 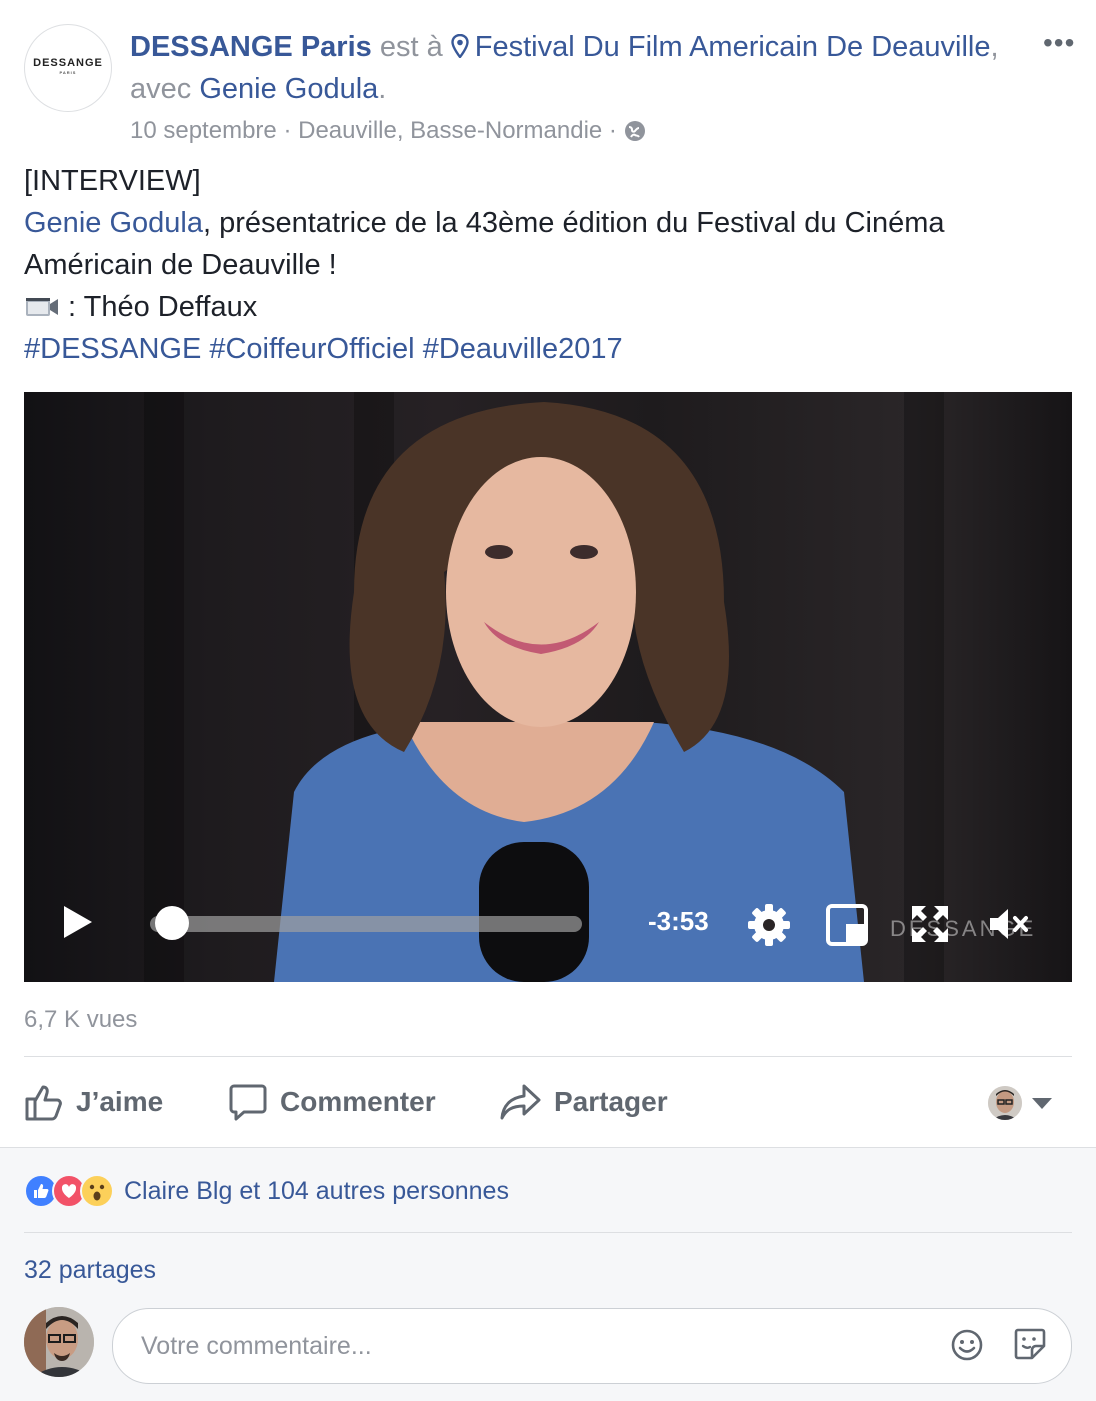 I want to click on share-label: Partager, so click(x=611, y=1101).